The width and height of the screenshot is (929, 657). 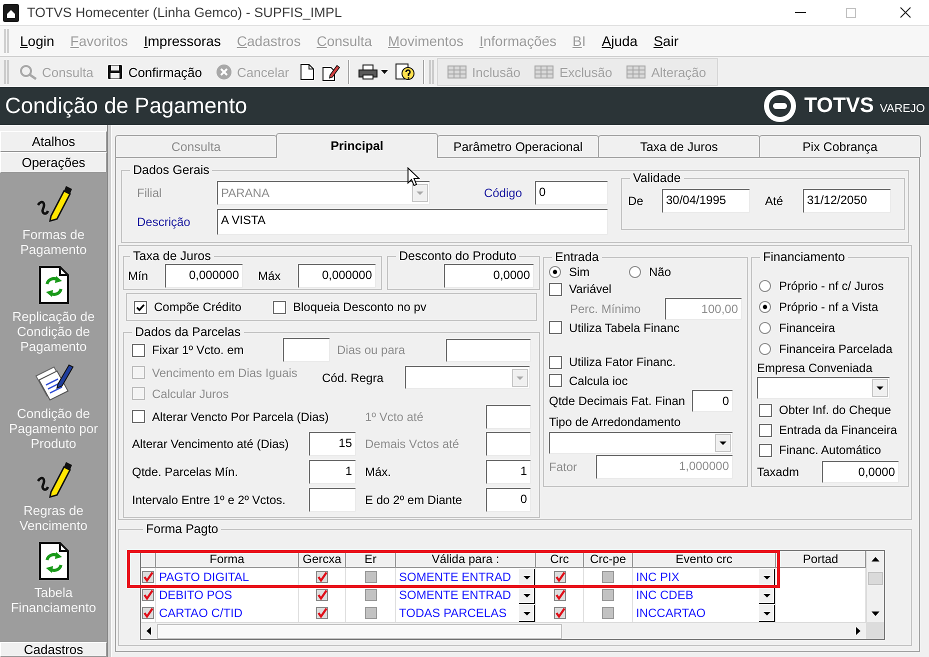 I want to click on field-label: Código, so click(x=502, y=193).